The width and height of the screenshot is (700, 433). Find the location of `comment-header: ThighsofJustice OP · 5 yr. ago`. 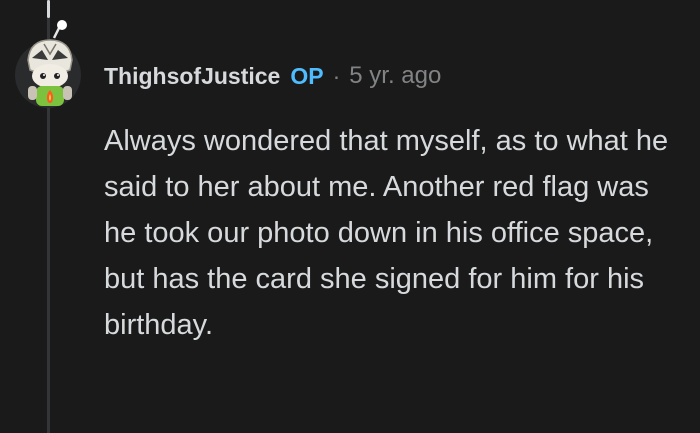

comment-header: ThighsofJustice OP · 5 yr. ago is located at coordinates (272, 76).